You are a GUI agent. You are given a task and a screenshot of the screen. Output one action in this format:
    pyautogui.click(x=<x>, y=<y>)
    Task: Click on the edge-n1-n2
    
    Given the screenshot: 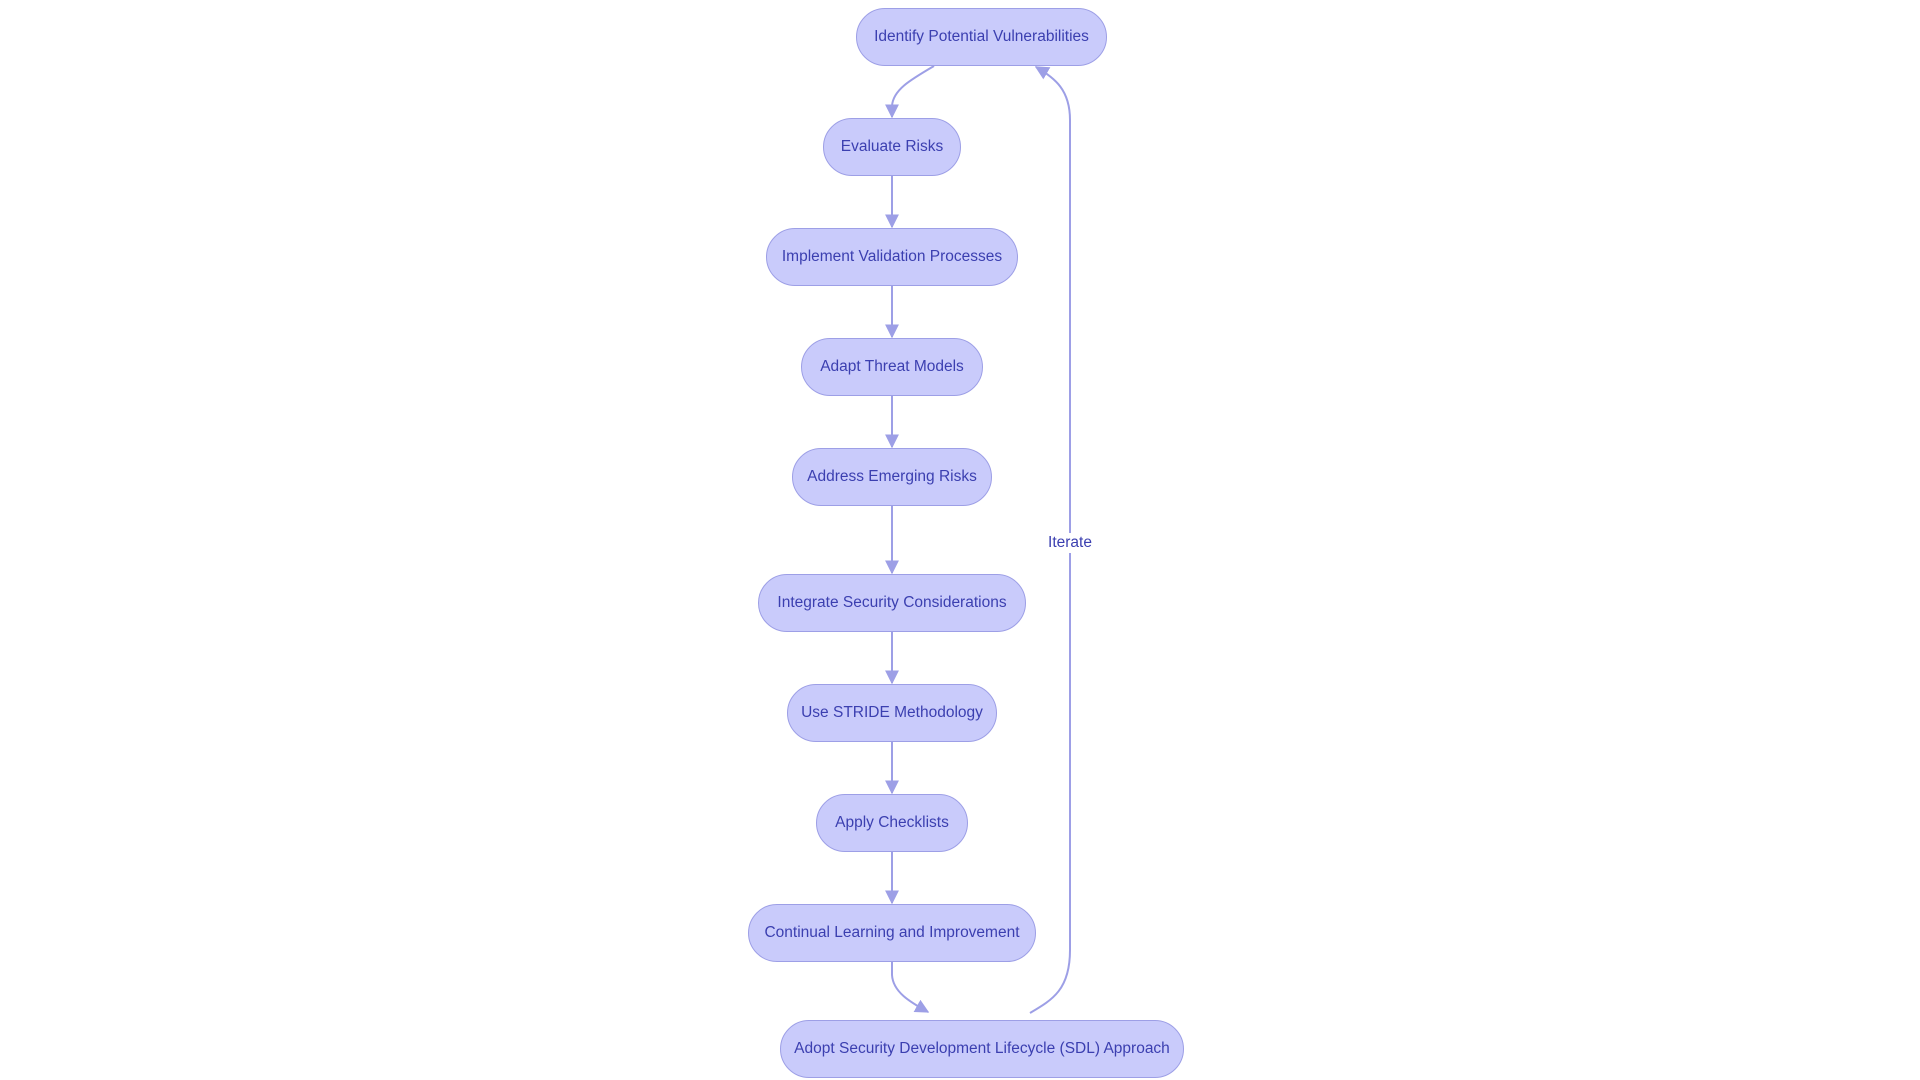 What is the action you would take?
    pyautogui.click(x=910, y=92)
    